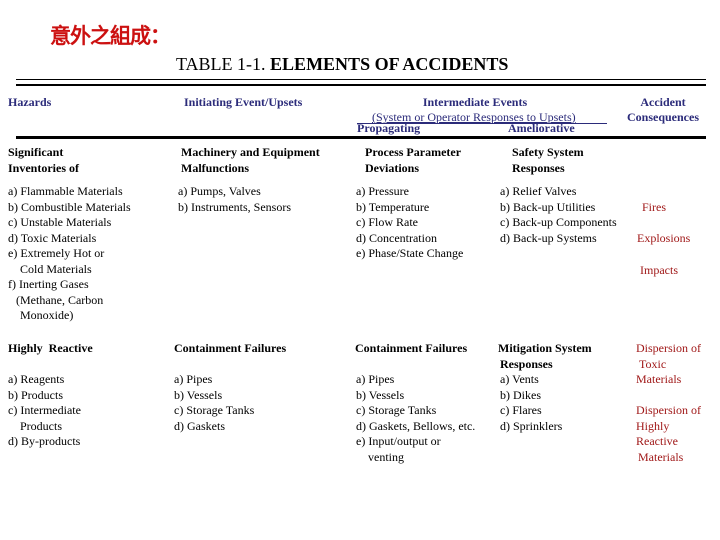 Image resolution: width=720 pixels, height=540 pixels. What do you see at coordinates (389, 128) in the screenshot?
I see `header-propagating: Propagating` at bounding box center [389, 128].